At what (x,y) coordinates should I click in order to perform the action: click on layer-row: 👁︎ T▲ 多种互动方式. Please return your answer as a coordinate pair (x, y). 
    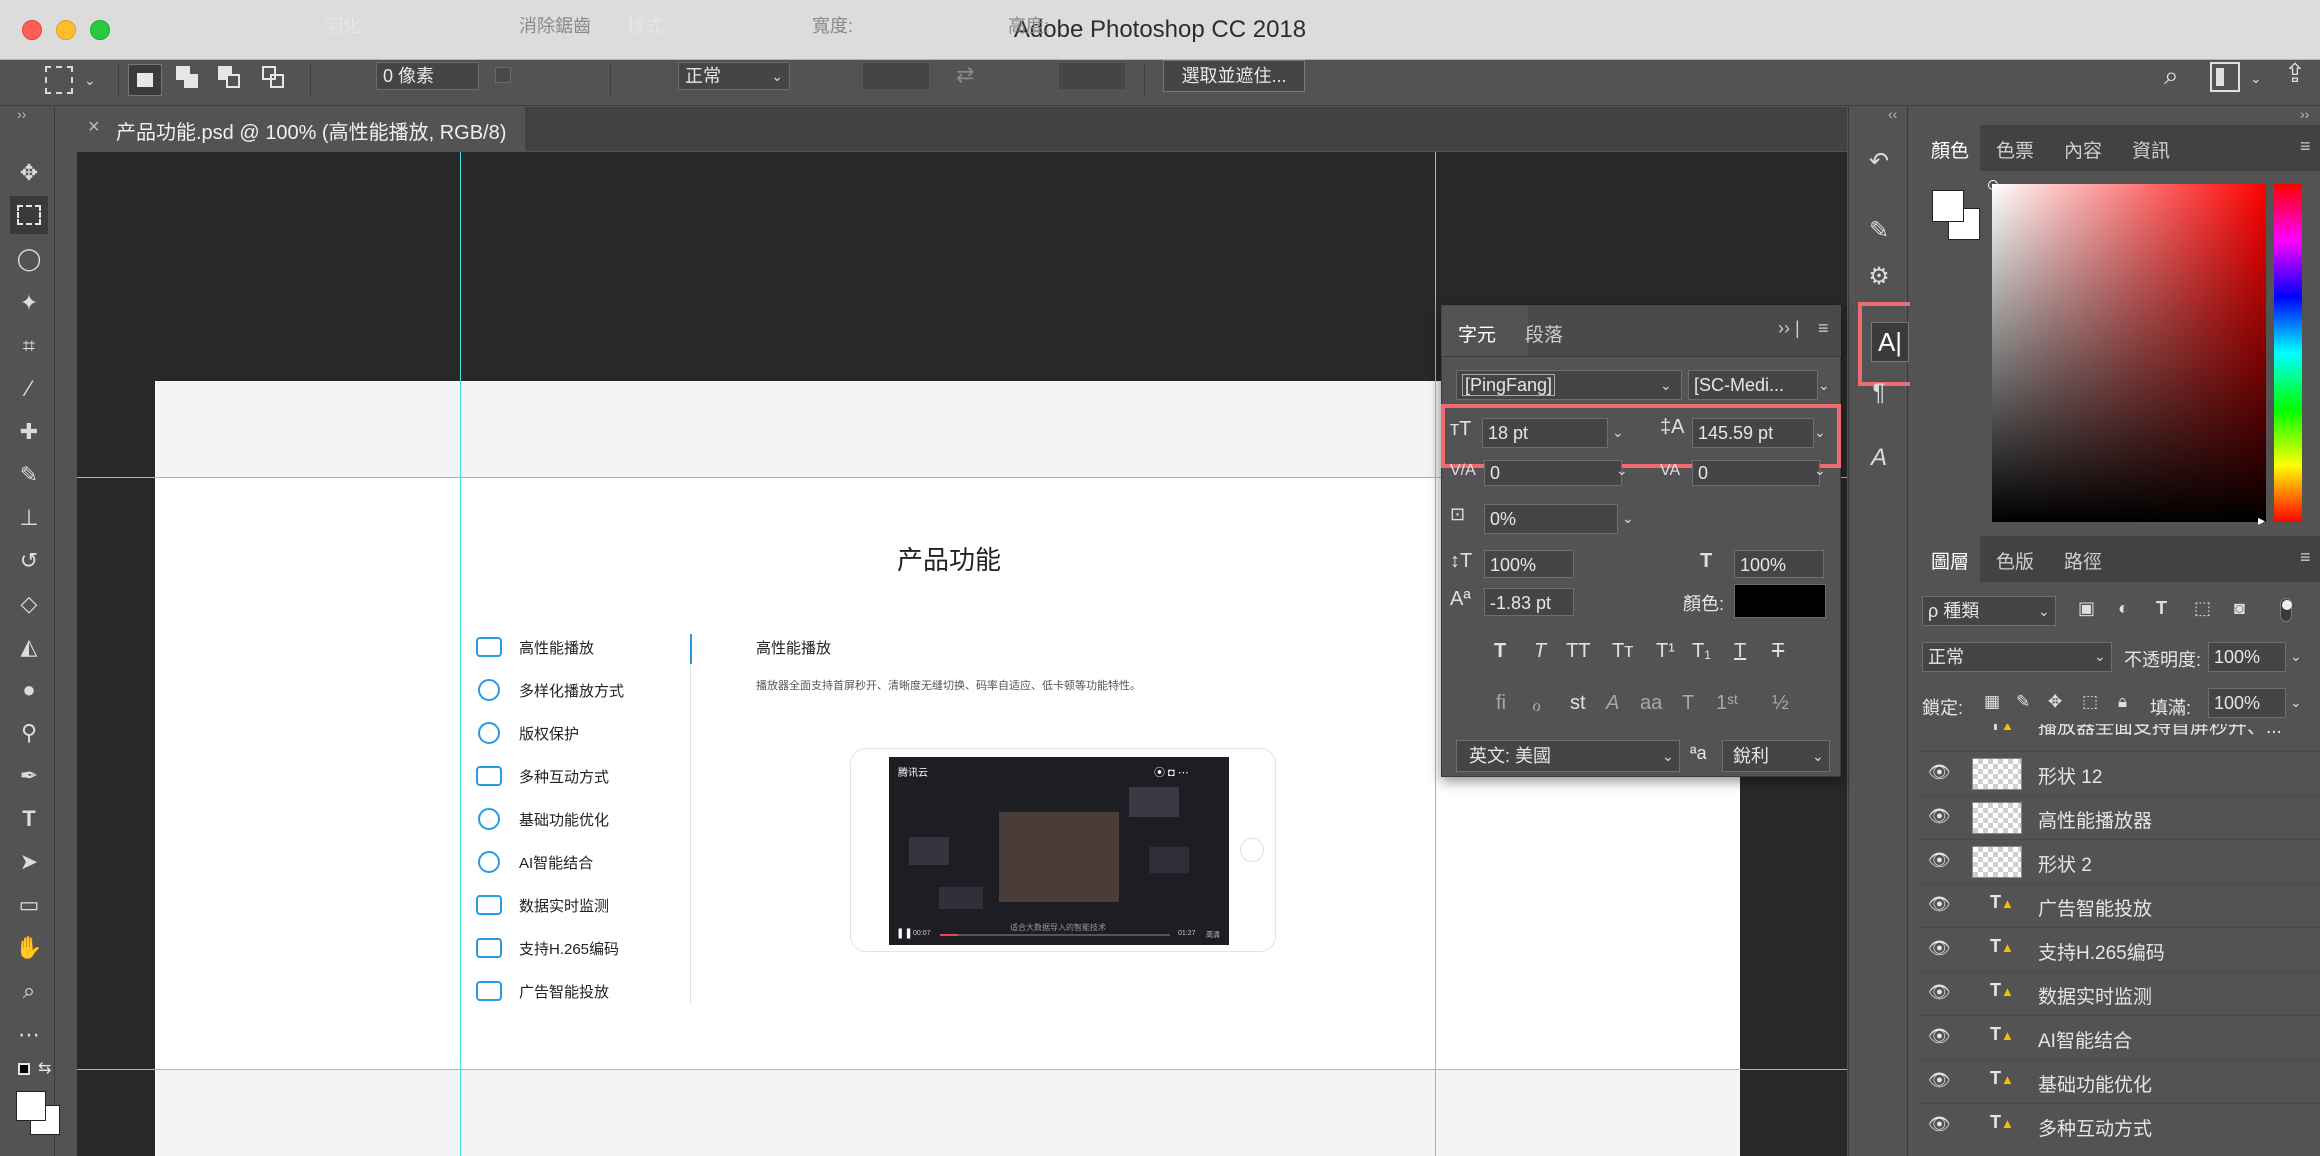
    Looking at the image, I should click on (2119, 1125).